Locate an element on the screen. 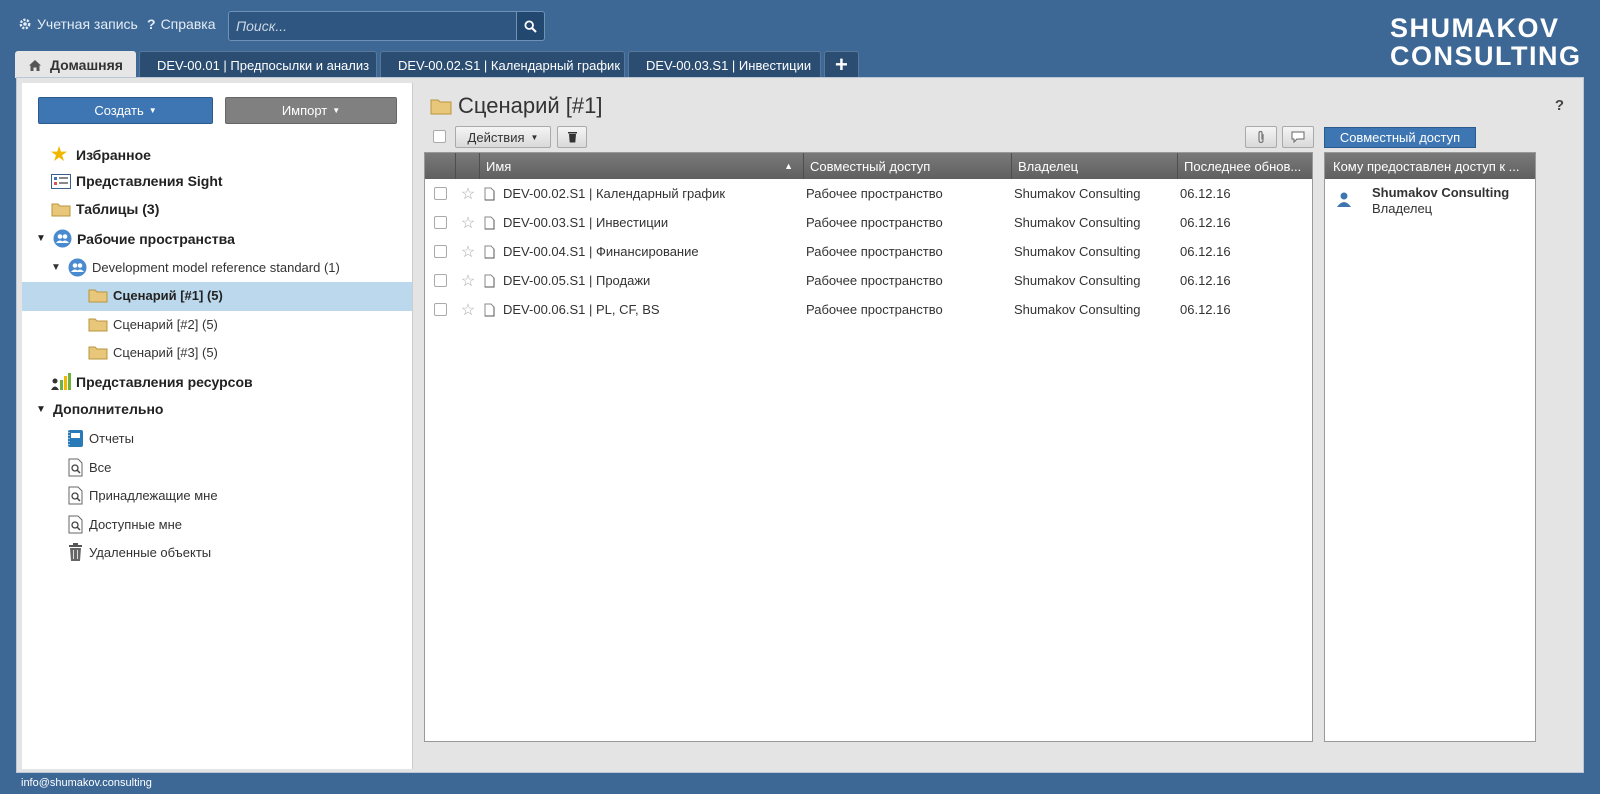  tree-resource-views: Представления ресурсов is located at coordinates (152, 382).